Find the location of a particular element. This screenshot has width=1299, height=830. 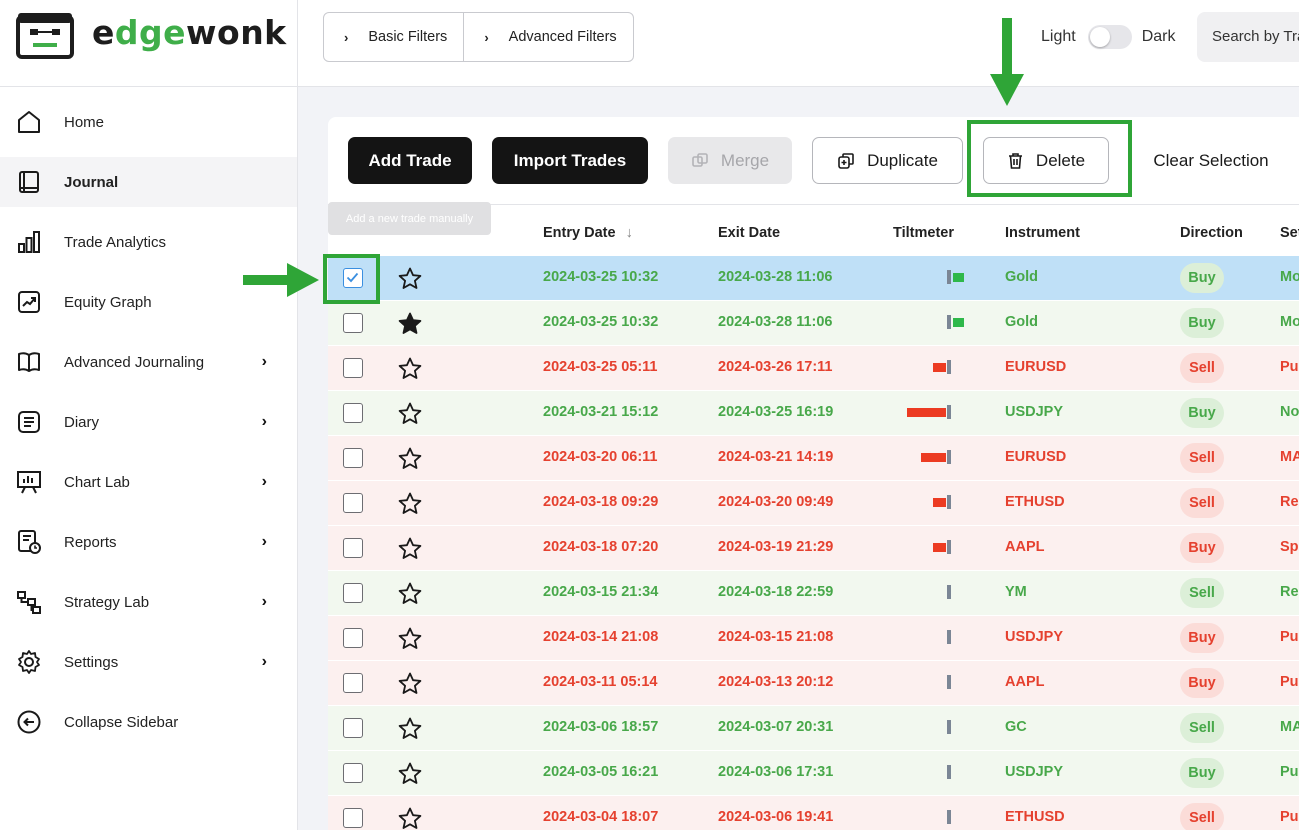

column-header-exit-date: Exit Date is located at coordinates (749, 233).